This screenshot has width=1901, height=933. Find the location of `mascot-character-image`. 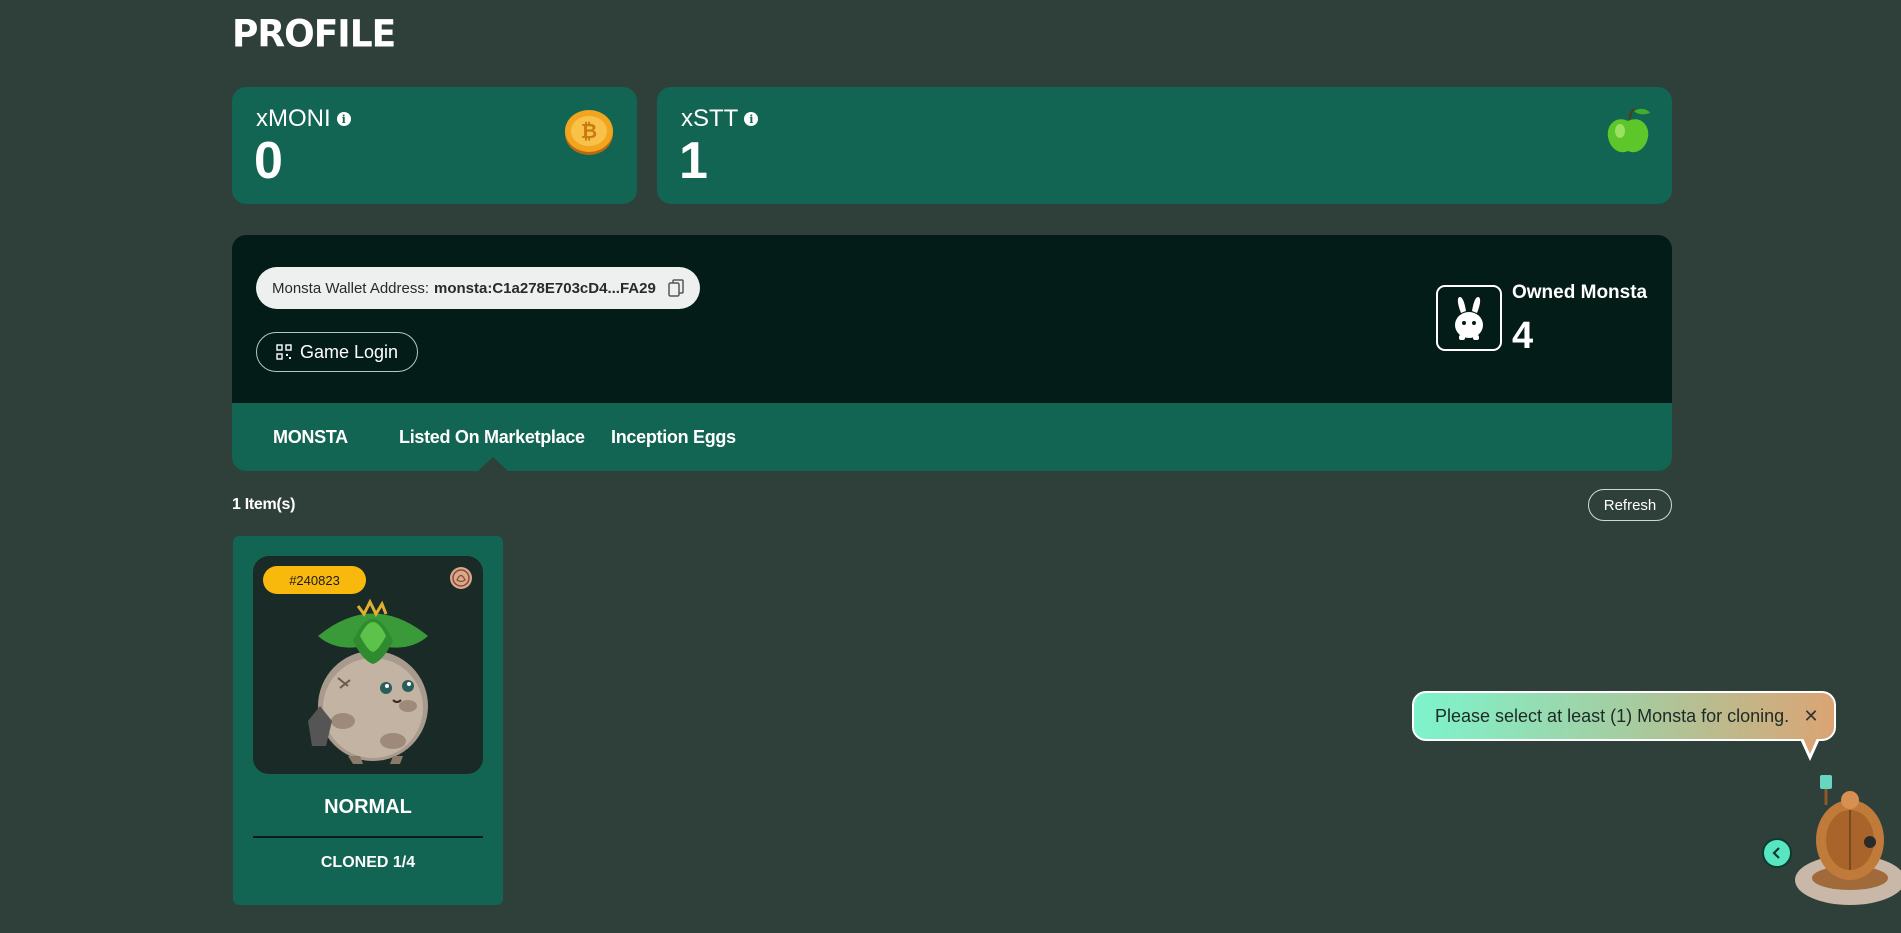

mascot-character-image is located at coordinates (1848, 840).